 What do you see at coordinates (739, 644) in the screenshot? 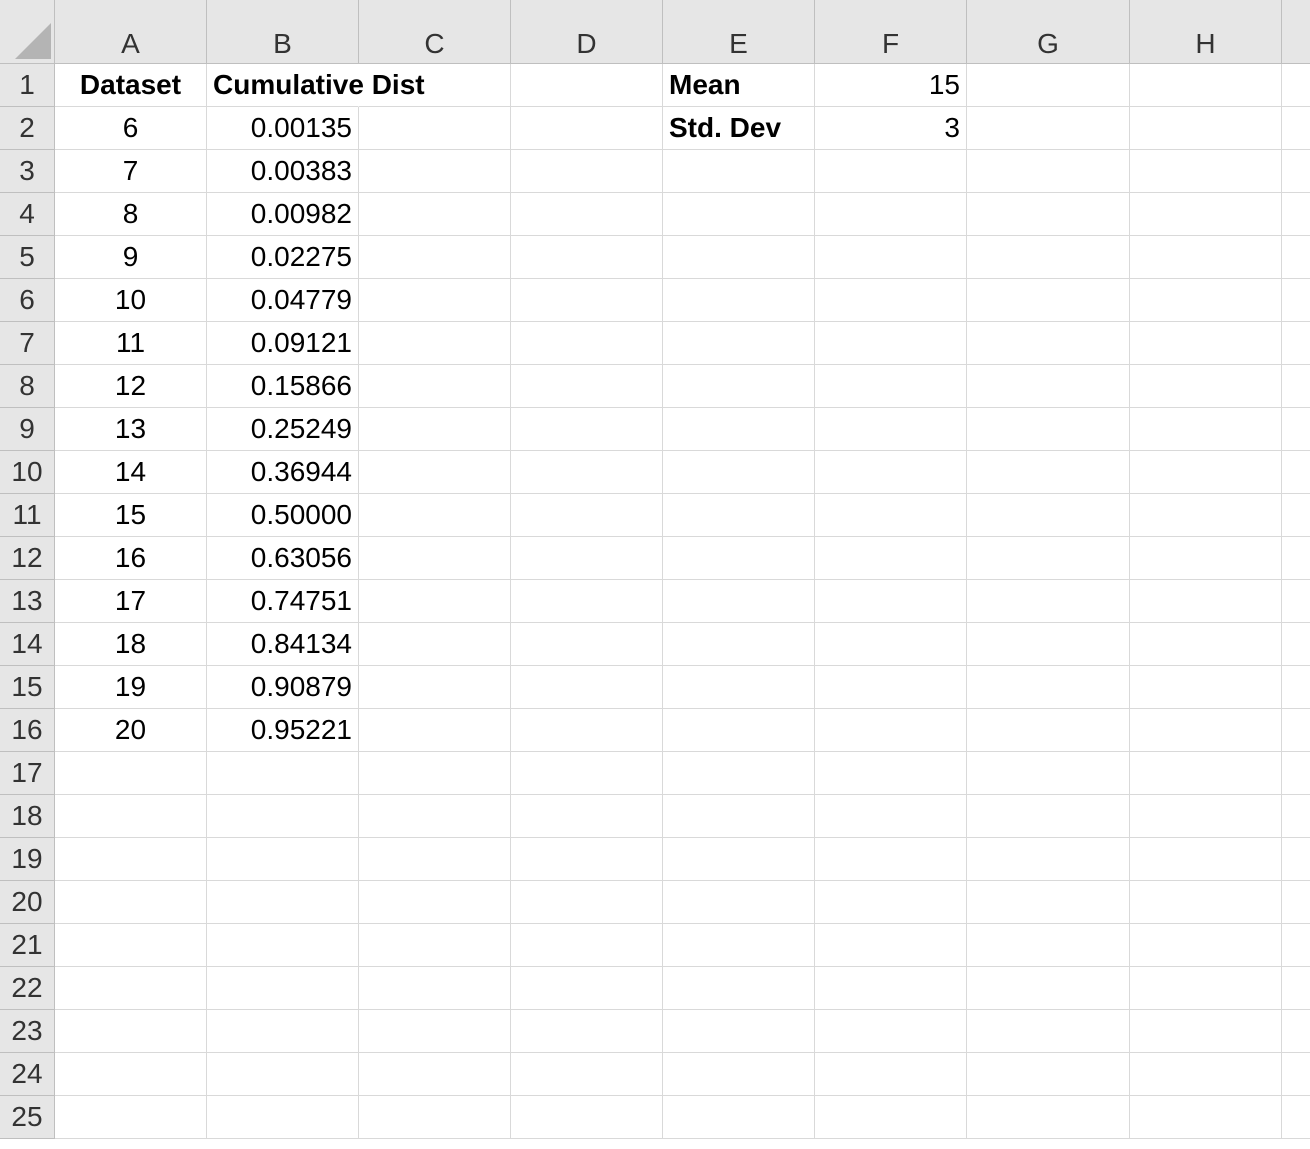
I see `cell-e14` at bounding box center [739, 644].